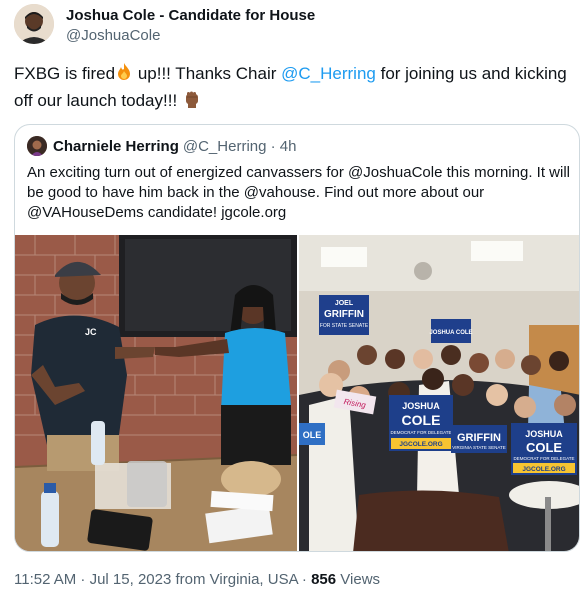  I want to click on quoted-tweet-header: Charniele Herring @C_Herring · 4h, so click(161, 146).